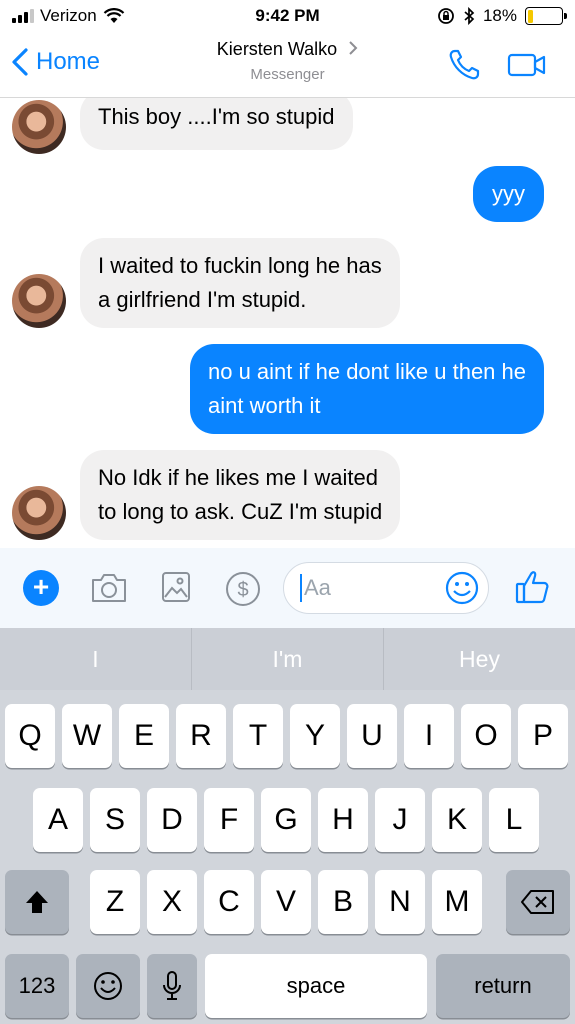 This screenshot has height=1024, width=575. Describe the element at coordinates (532, 587) in the screenshot. I see `thumbs-up-icon` at that location.